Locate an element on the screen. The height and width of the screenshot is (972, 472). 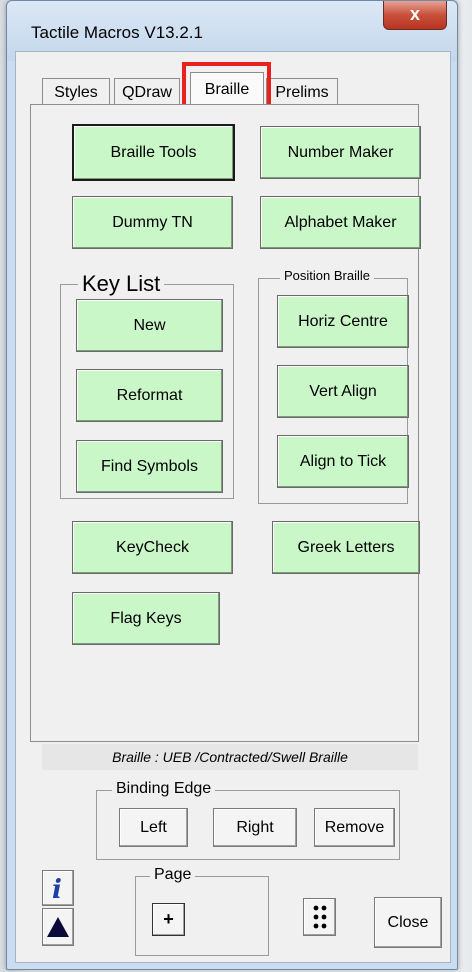
greek-letters-button: Greek Letters is located at coordinates (346, 547).